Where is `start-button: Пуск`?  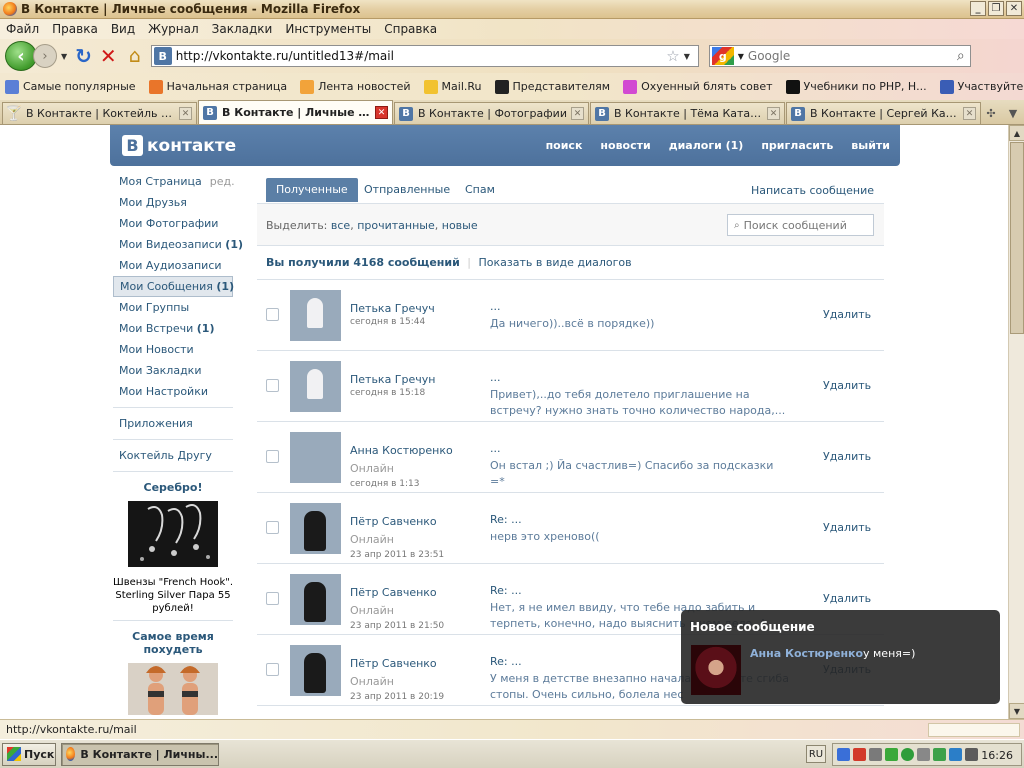 start-button: Пуск is located at coordinates (29, 754).